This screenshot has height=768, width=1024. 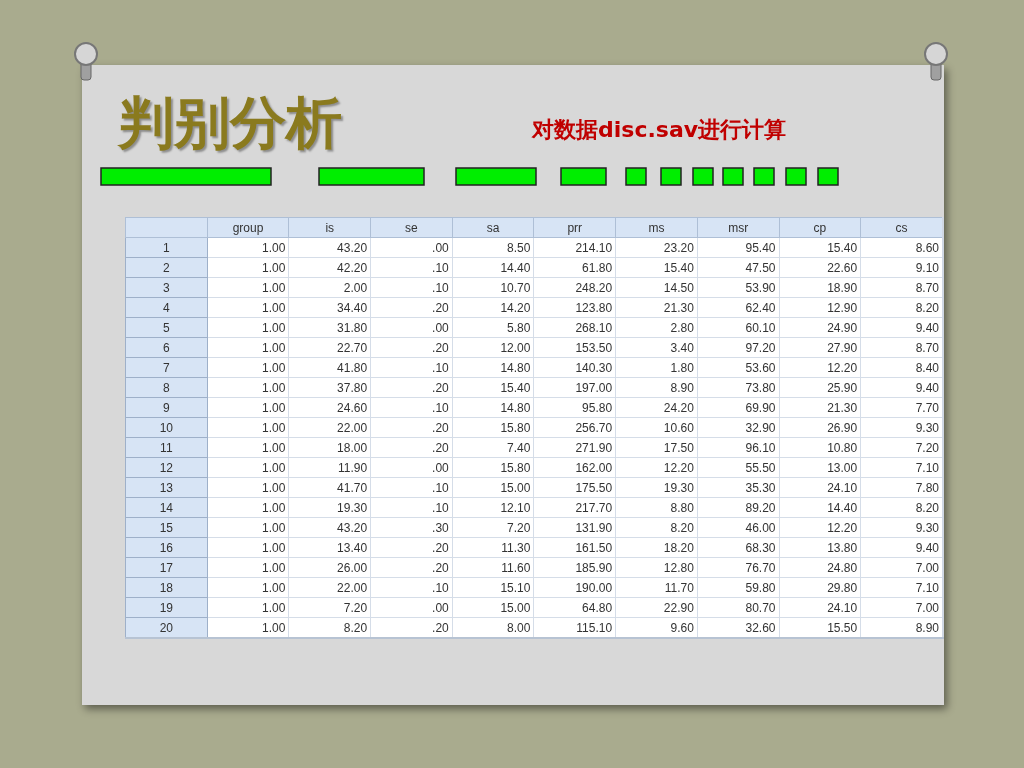 What do you see at coordinates (574, 427) in the screenshot?
I see `table-cell: 256.70` at bounding box center [574, 427].